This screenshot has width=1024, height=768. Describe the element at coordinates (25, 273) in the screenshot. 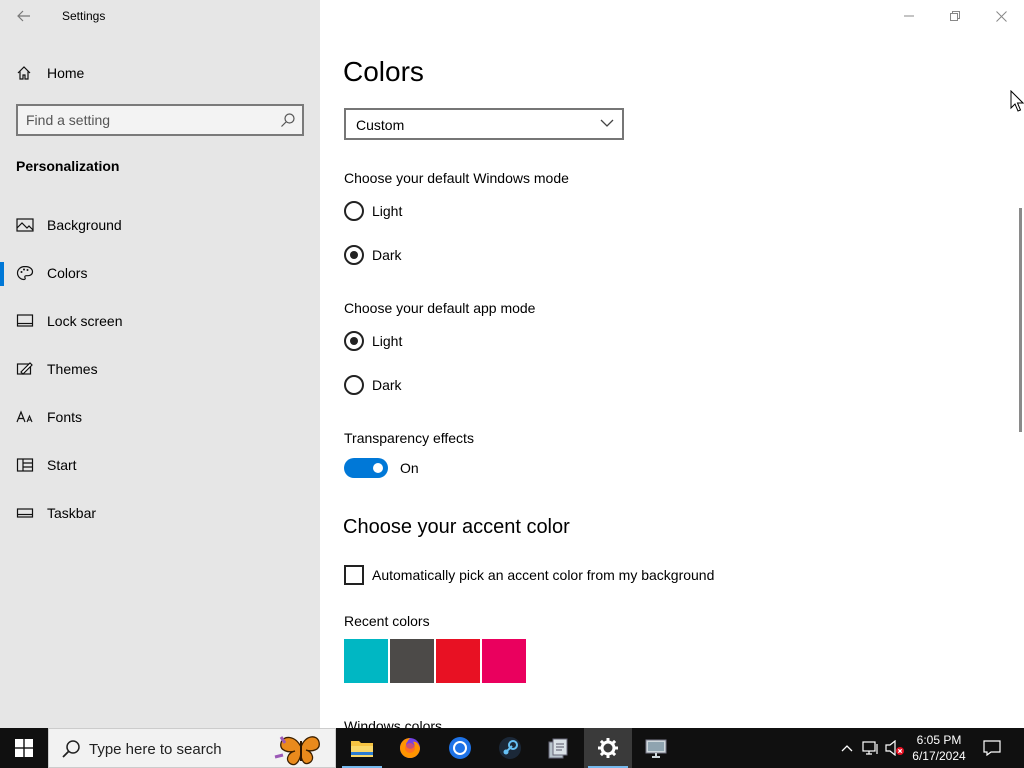

I see `palette-icon` at that location.